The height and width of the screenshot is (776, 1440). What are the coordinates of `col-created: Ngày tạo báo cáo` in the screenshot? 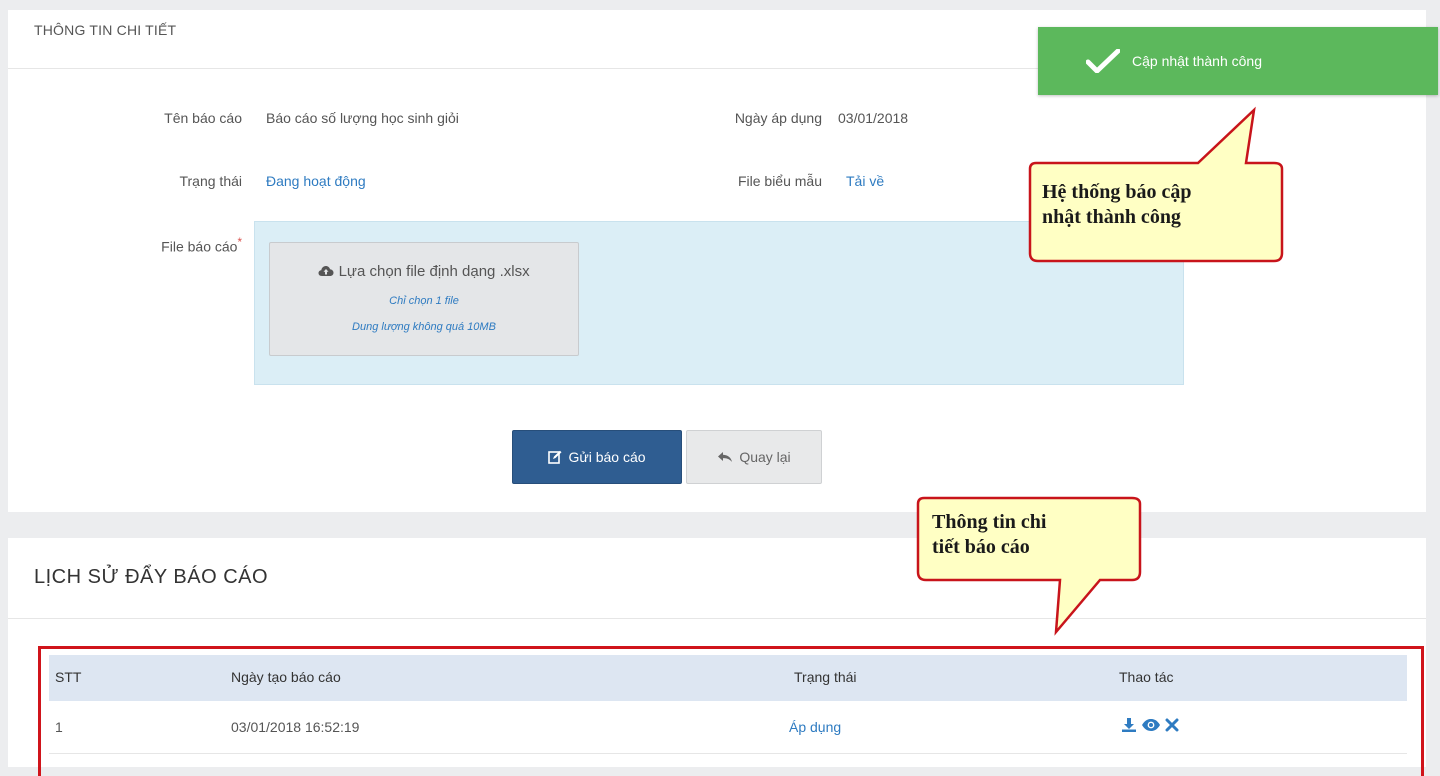 It's located at (286, 677).